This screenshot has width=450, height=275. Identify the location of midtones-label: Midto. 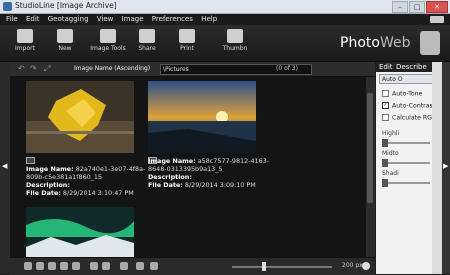
(390, 153).